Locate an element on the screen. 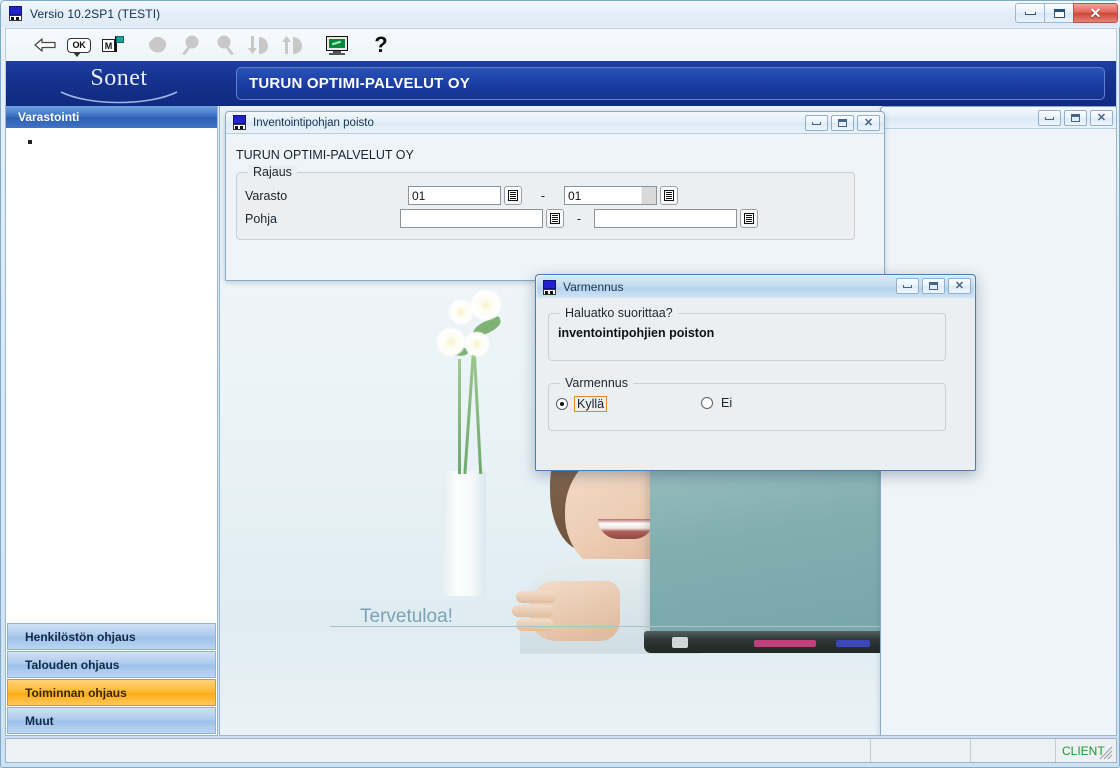 The width and height of the screenshot is (1120, 768). dialog-title: Varmennus is located at coordinates (593, 287).